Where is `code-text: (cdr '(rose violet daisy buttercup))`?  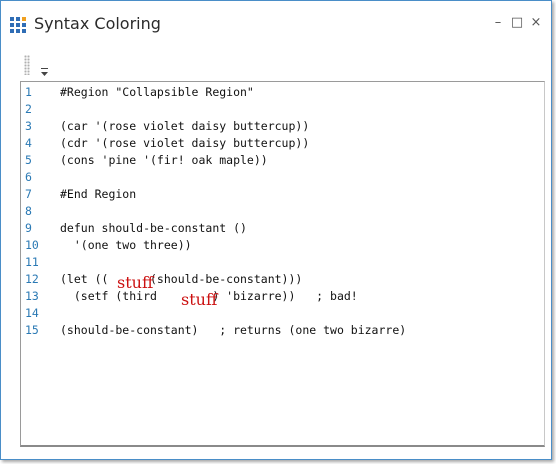 code-text: (cdr '(rose violet daisy buttercup)) is located at coordinates (185, 143).